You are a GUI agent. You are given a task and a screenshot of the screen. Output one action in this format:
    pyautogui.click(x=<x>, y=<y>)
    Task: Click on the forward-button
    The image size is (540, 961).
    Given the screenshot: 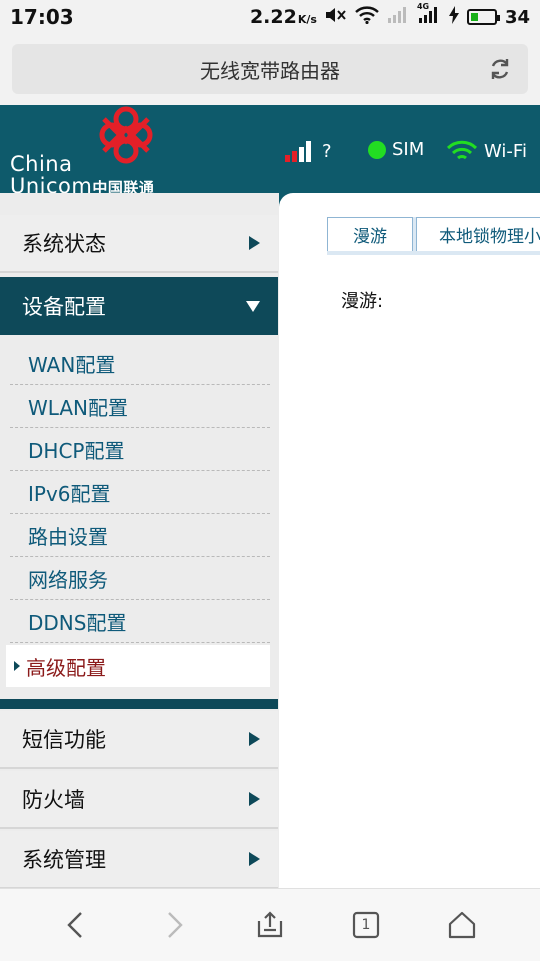 What is the action you would take?
    pyautogui.click(x=174, y=925)
    